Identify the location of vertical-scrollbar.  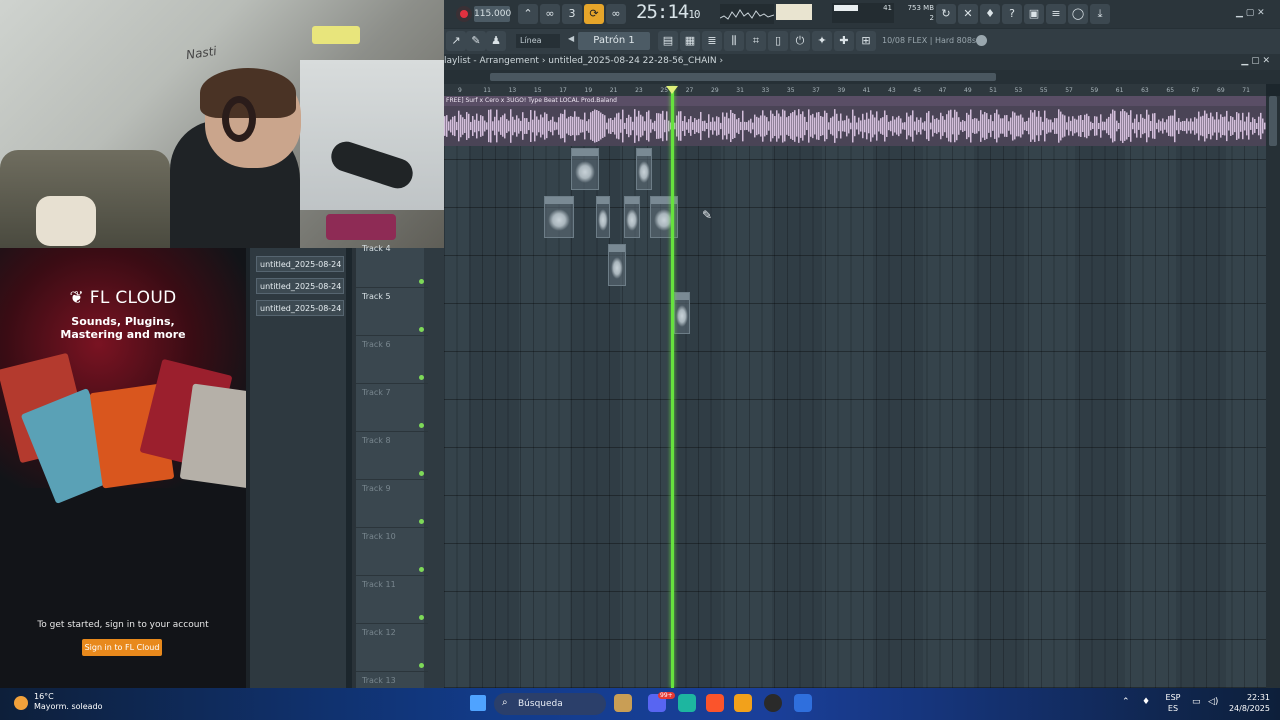
(1273, 392).